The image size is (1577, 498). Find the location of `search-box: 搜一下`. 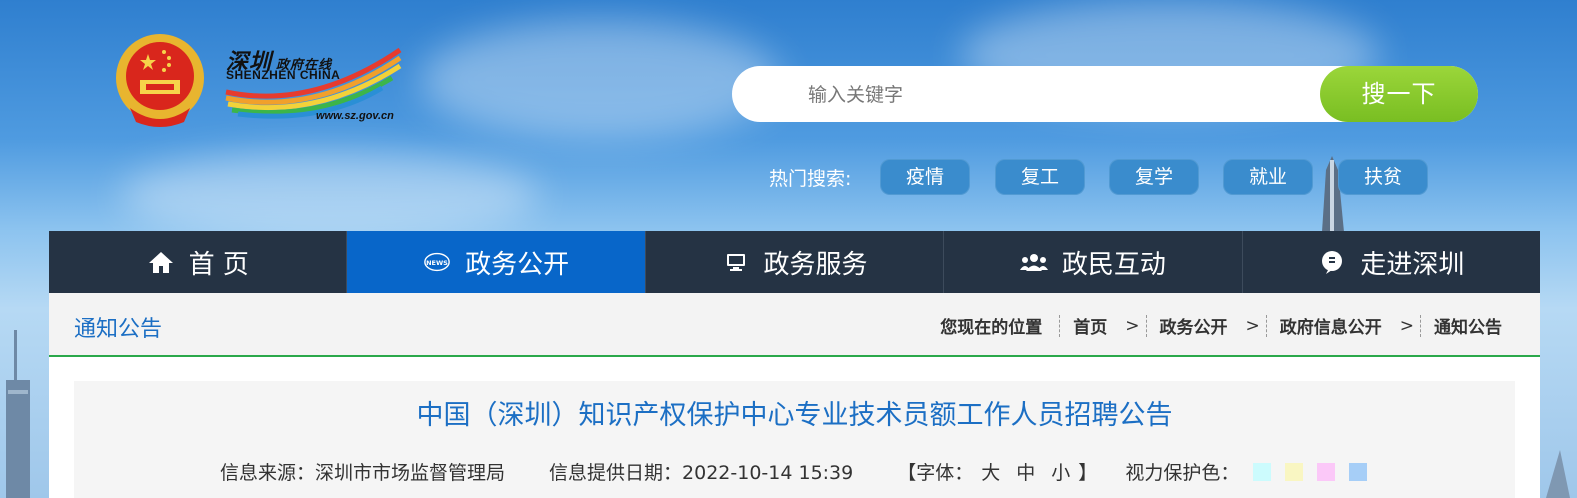

search-box: 搜一下 is located at coordinates (1105, 94).